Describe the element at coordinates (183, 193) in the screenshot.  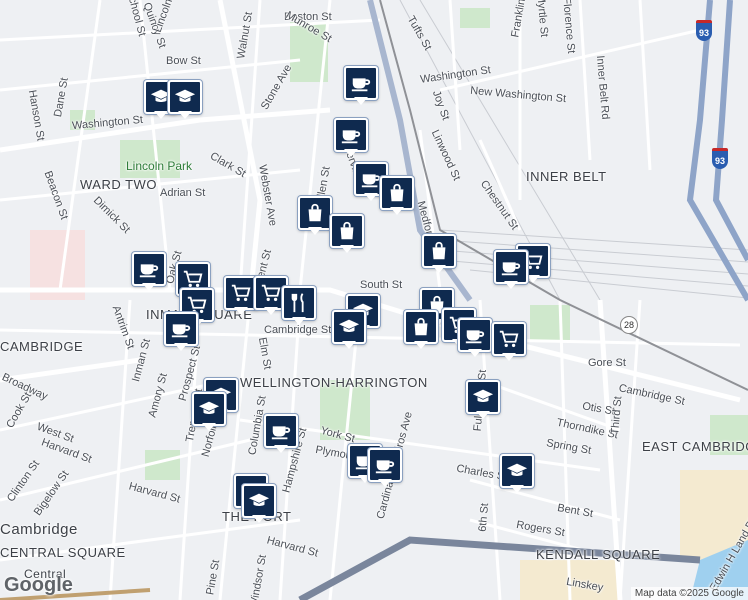
I see `street-label: Adrian St` at that location.